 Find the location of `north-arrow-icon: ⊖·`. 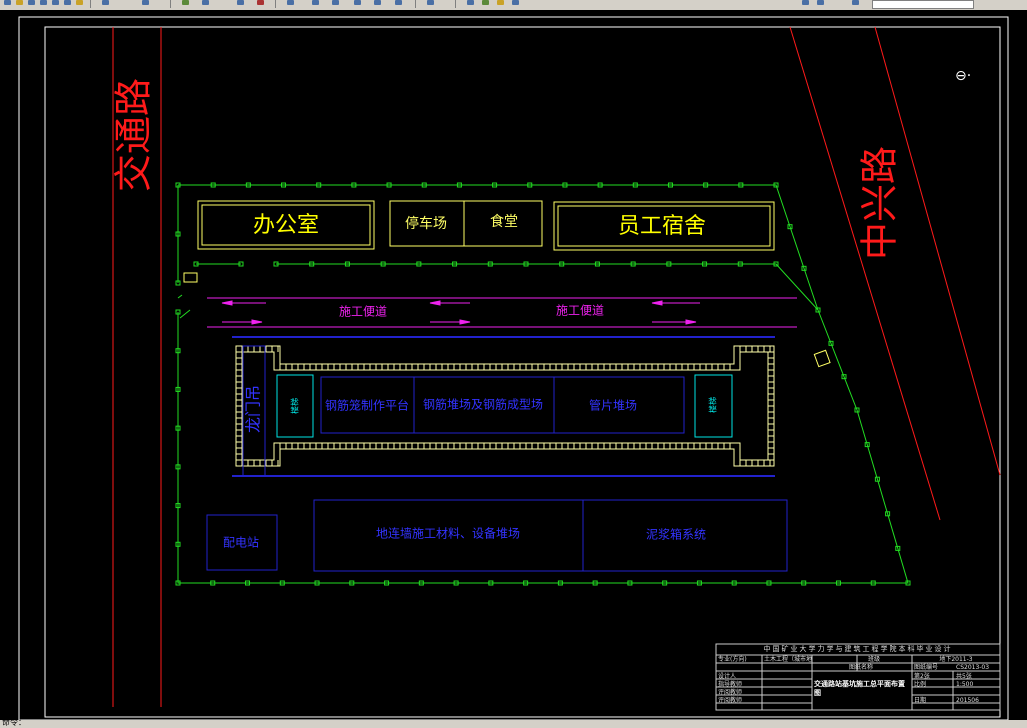

north-arrow-icon: ⊖· is located at coordinates (963, 76).